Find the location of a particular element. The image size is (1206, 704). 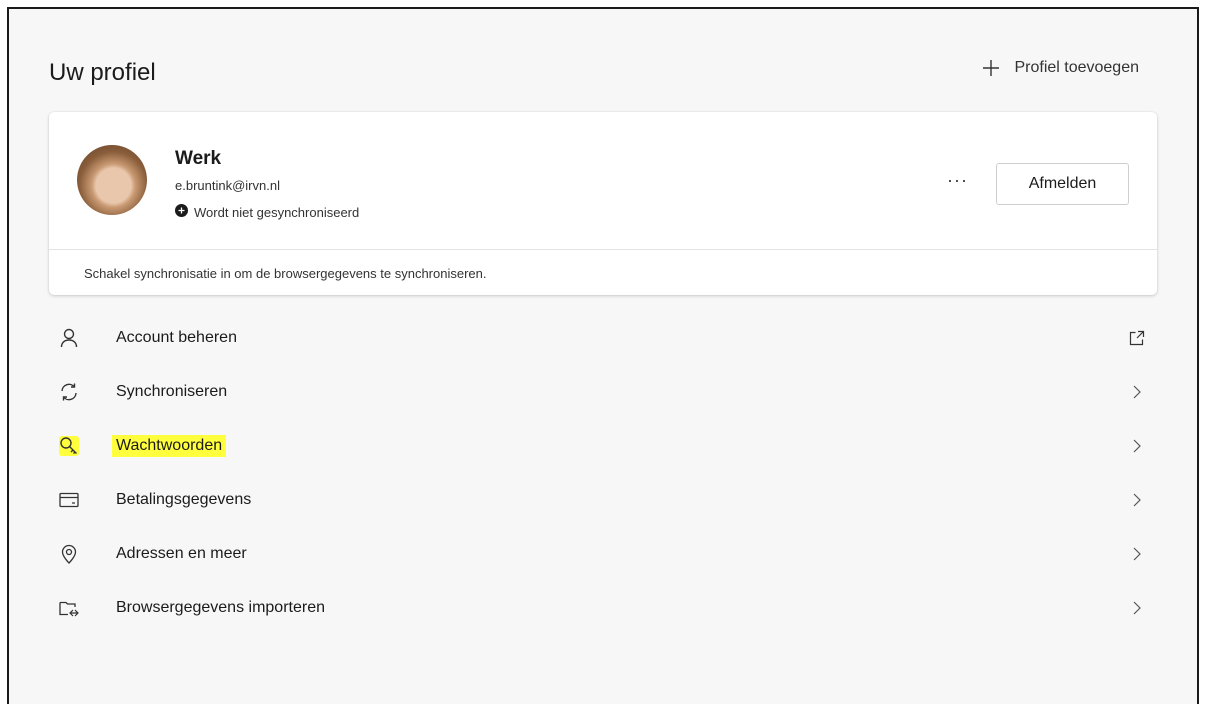

menu-item-label: Account beheren is located at coordinates (176, 337).